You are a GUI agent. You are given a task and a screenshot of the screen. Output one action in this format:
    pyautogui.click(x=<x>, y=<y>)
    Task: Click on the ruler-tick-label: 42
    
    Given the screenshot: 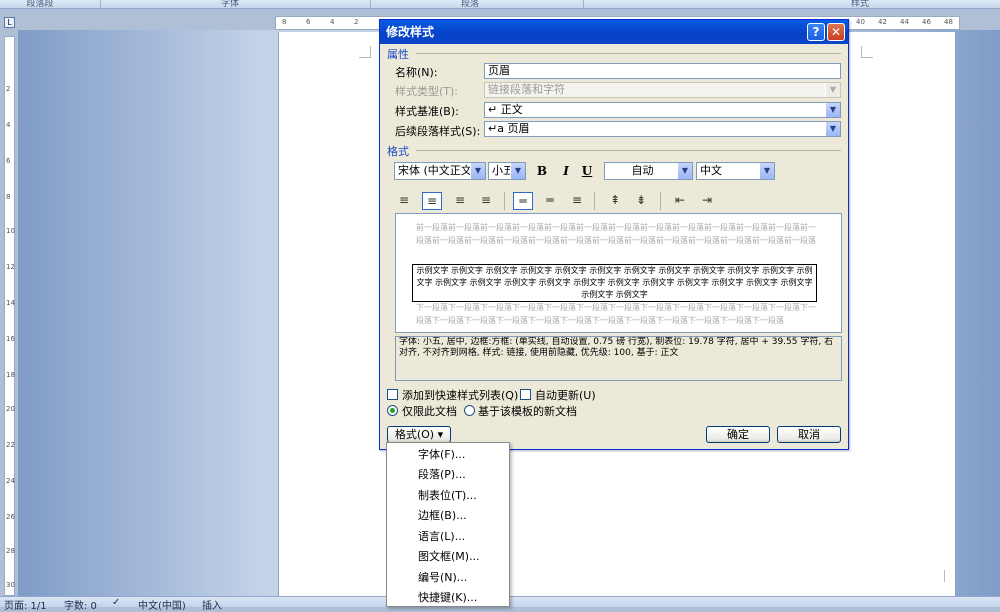 What is the action you would take?
    pyautogui.click(x=882, y=22)
    